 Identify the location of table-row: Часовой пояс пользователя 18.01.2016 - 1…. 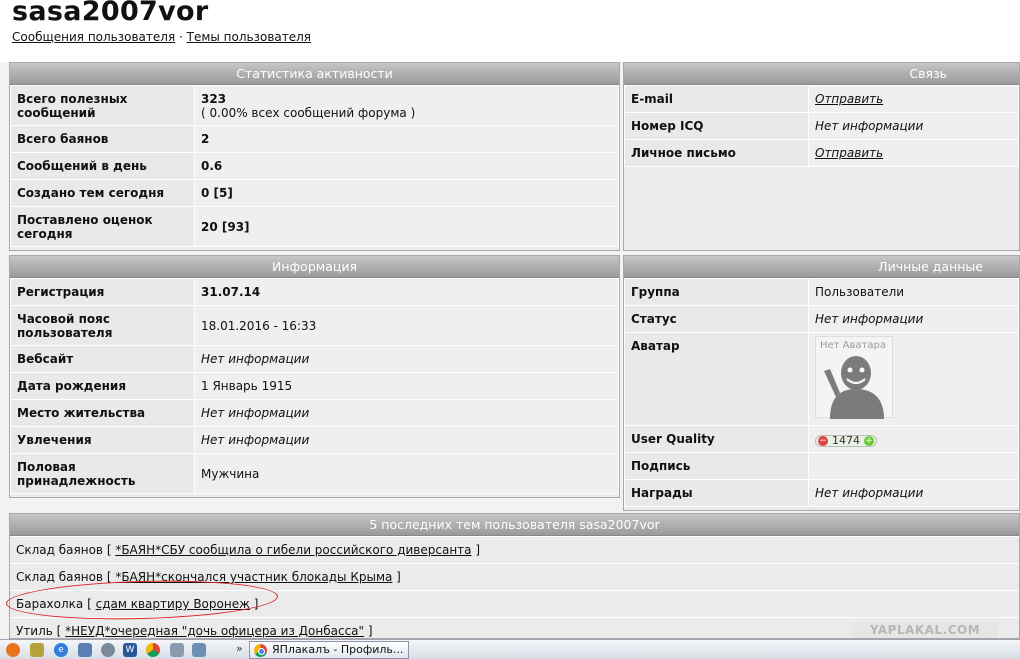
(314, 325).